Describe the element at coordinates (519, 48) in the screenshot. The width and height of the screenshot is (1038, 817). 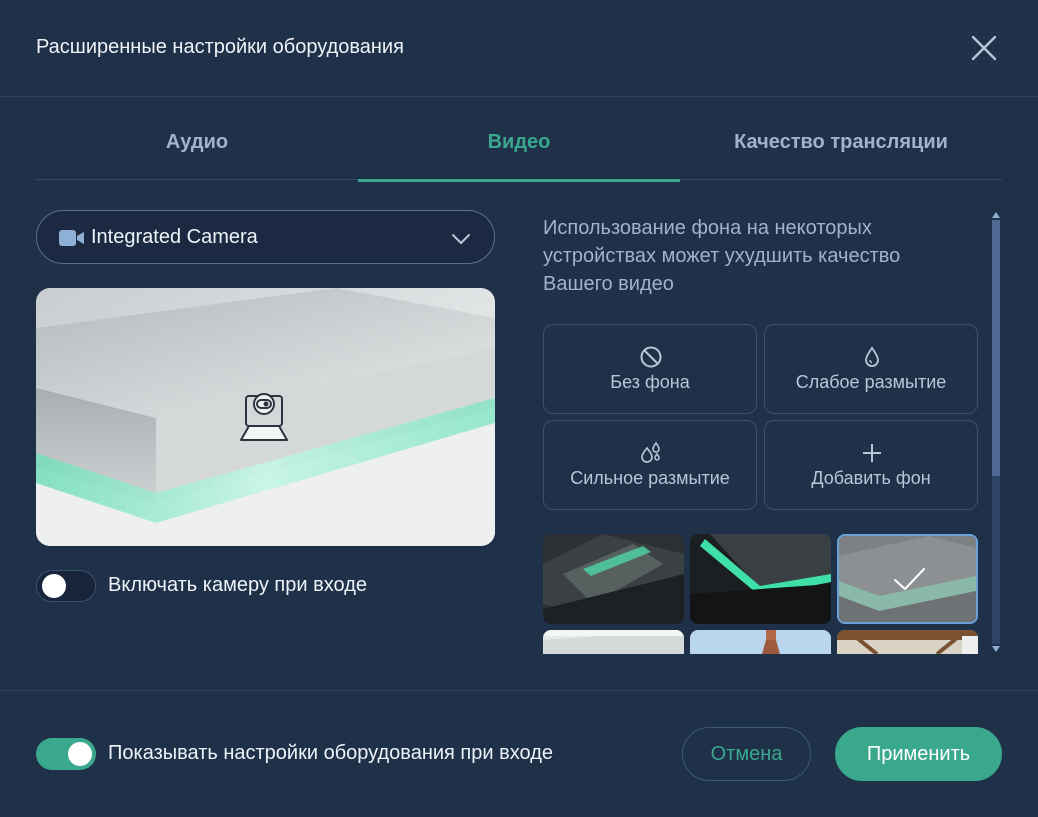
I see `dialog-header: Расширенные настройки оборудования` at that location.